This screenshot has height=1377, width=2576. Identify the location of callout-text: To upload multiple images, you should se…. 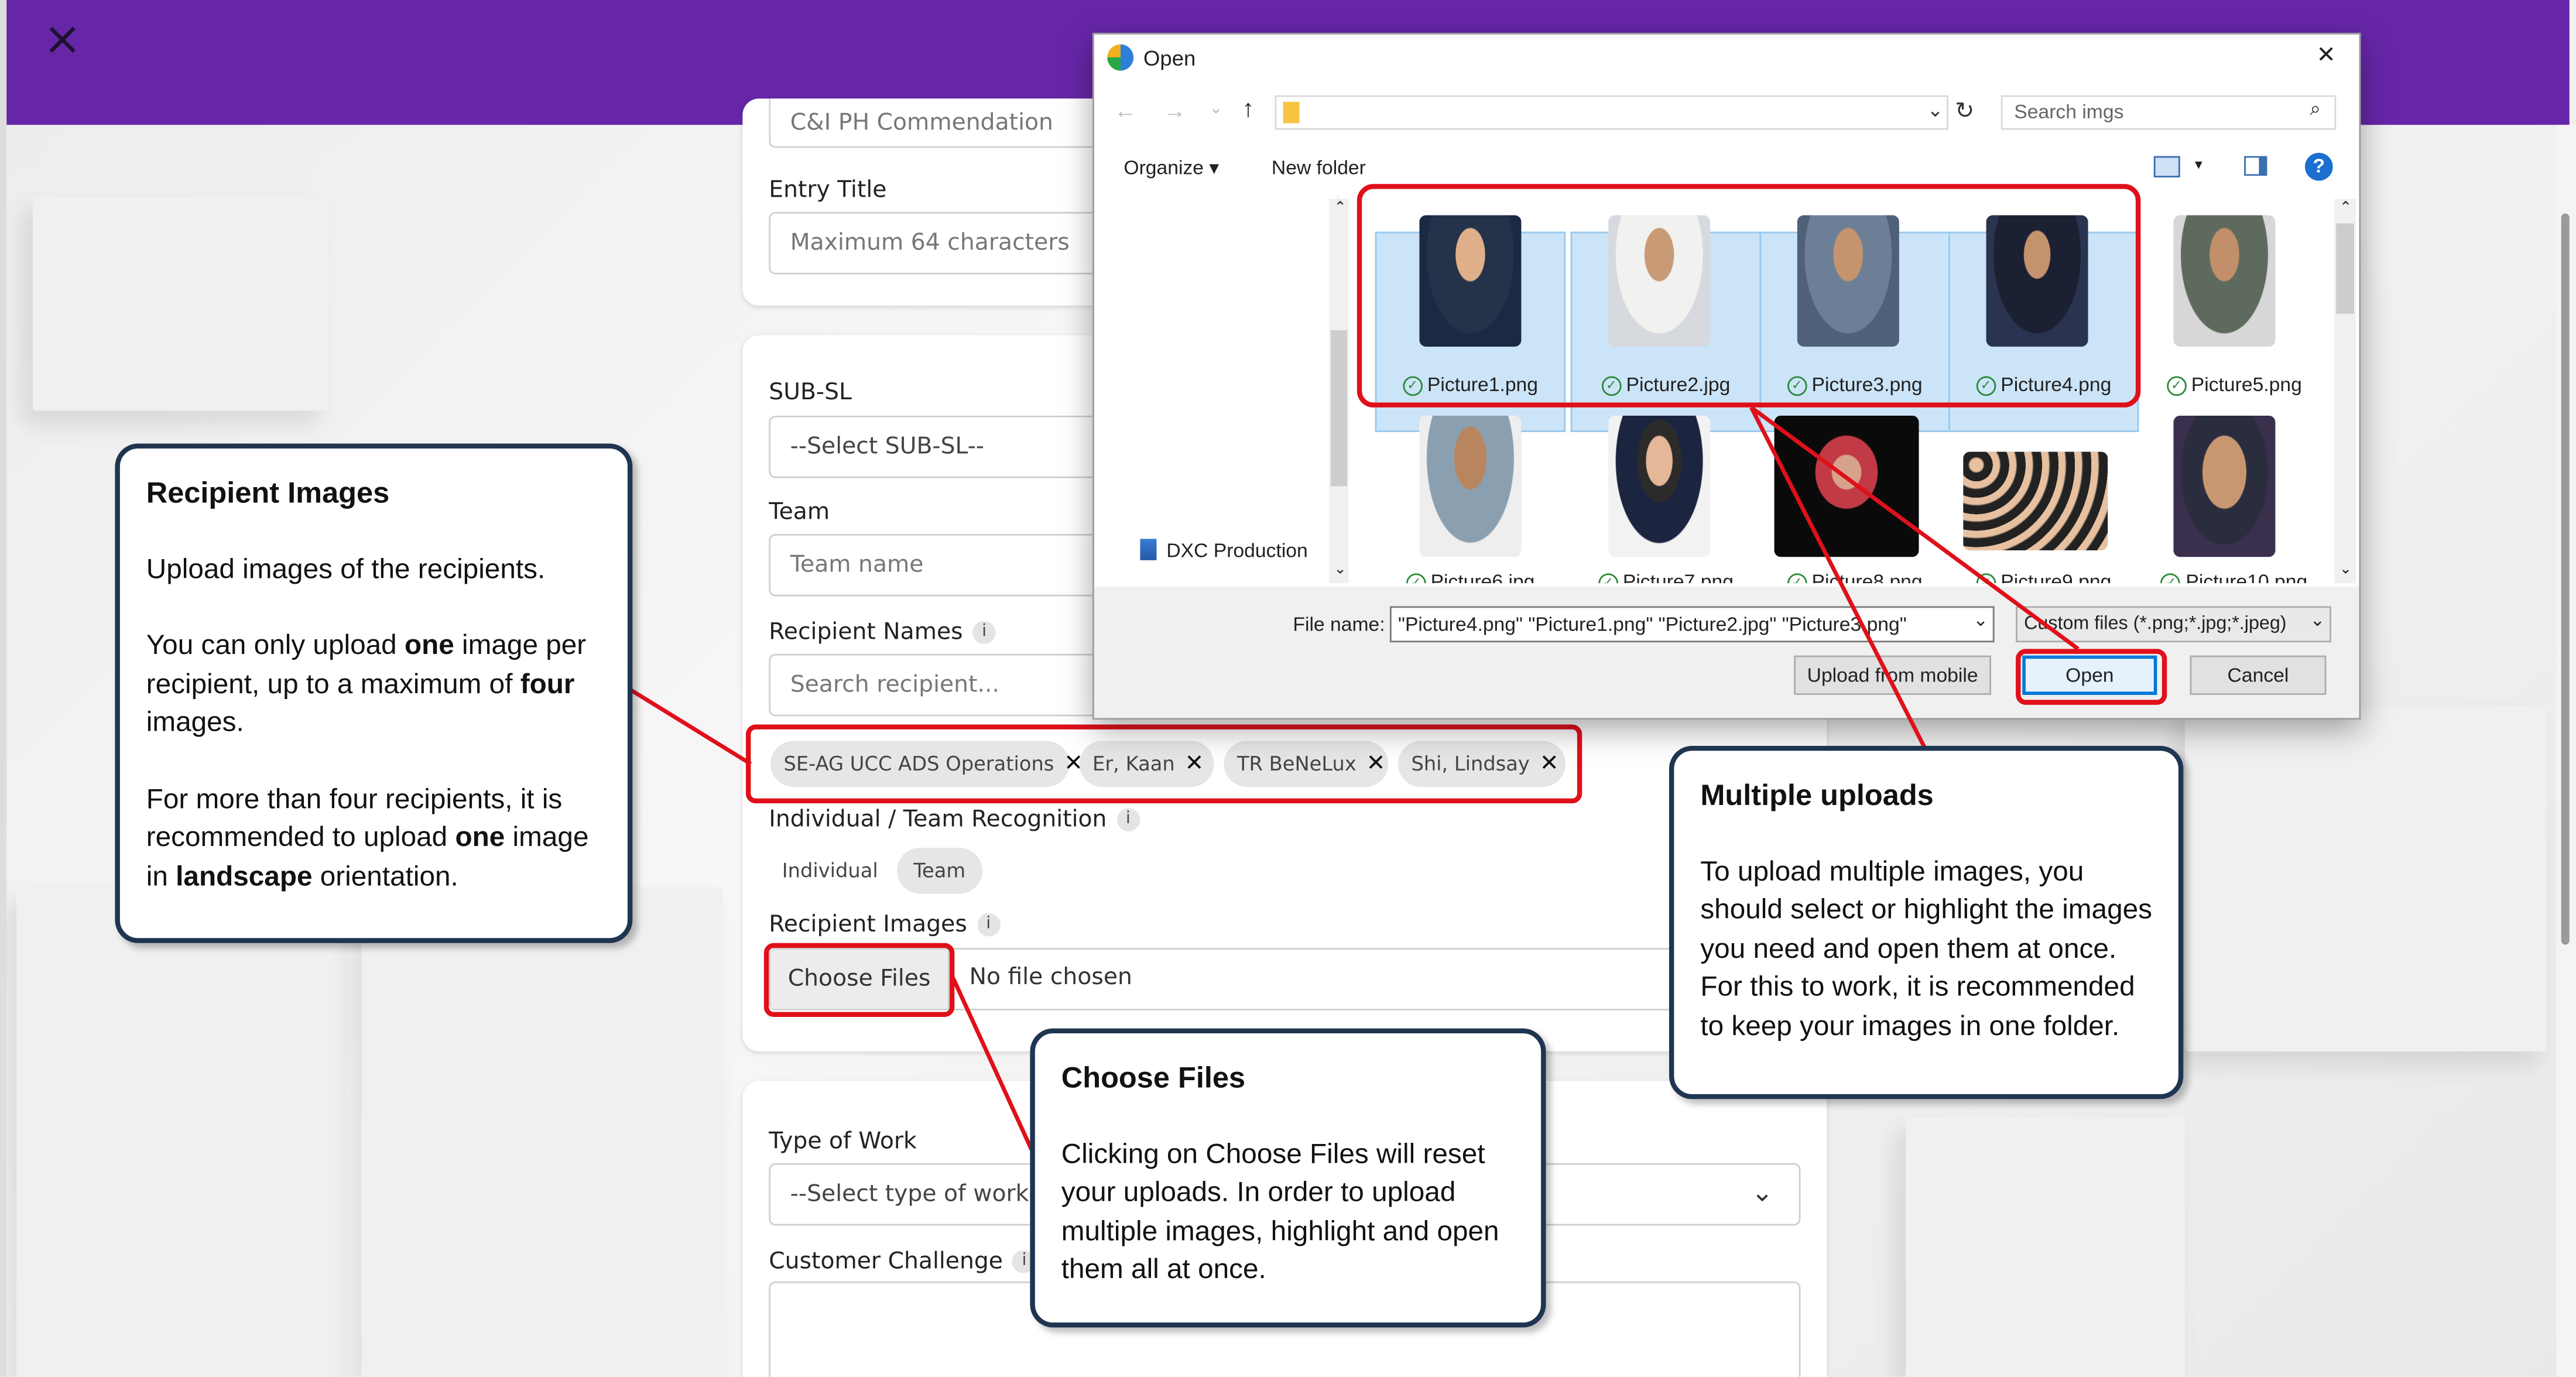
(1926, 948).